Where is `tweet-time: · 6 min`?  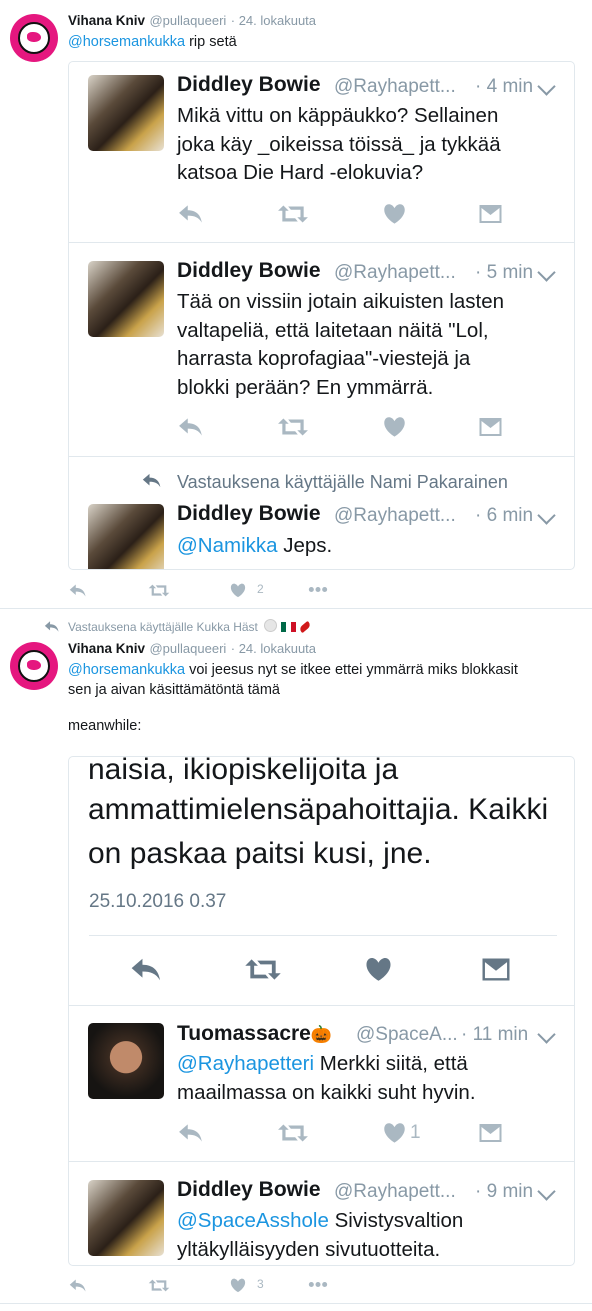 tweet-time: · 6 min is located at coordinates (504, 516).